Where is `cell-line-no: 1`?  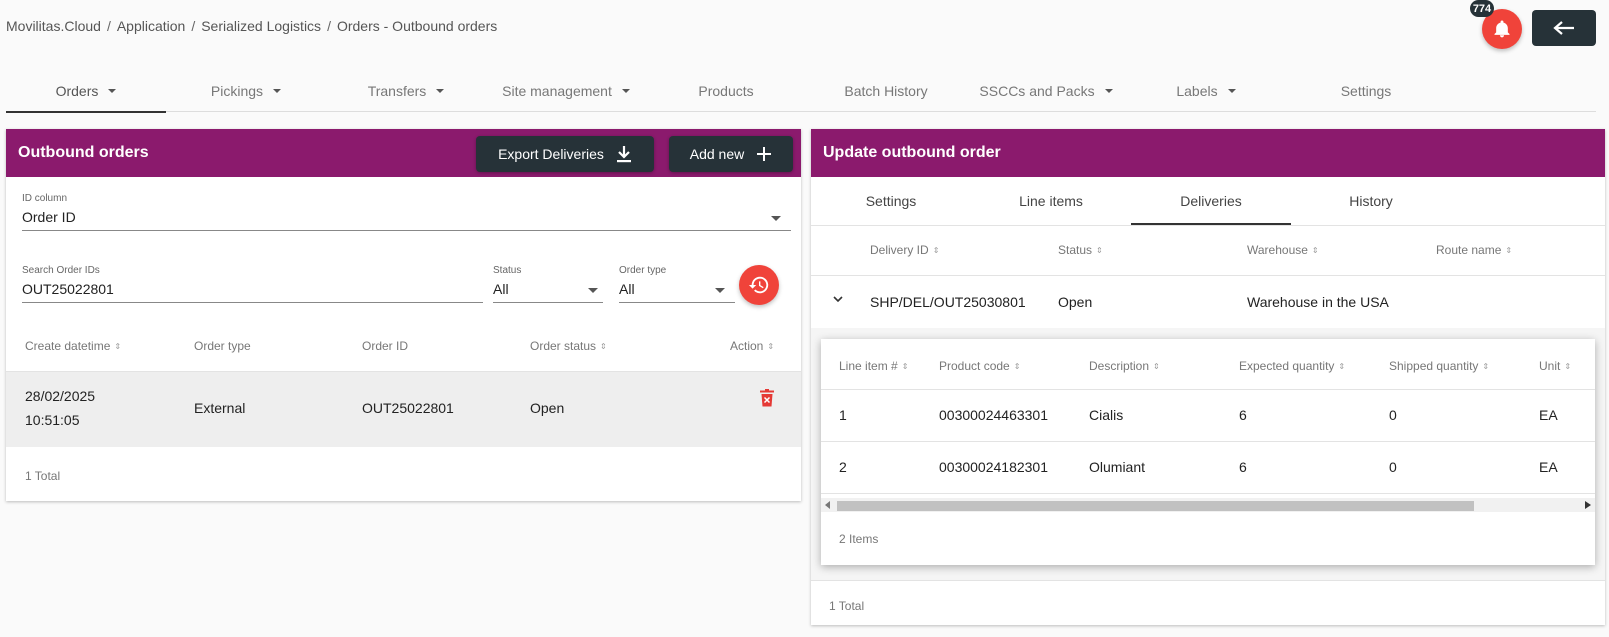 cell-line-no: 1 is located at coordinates (843, 415).